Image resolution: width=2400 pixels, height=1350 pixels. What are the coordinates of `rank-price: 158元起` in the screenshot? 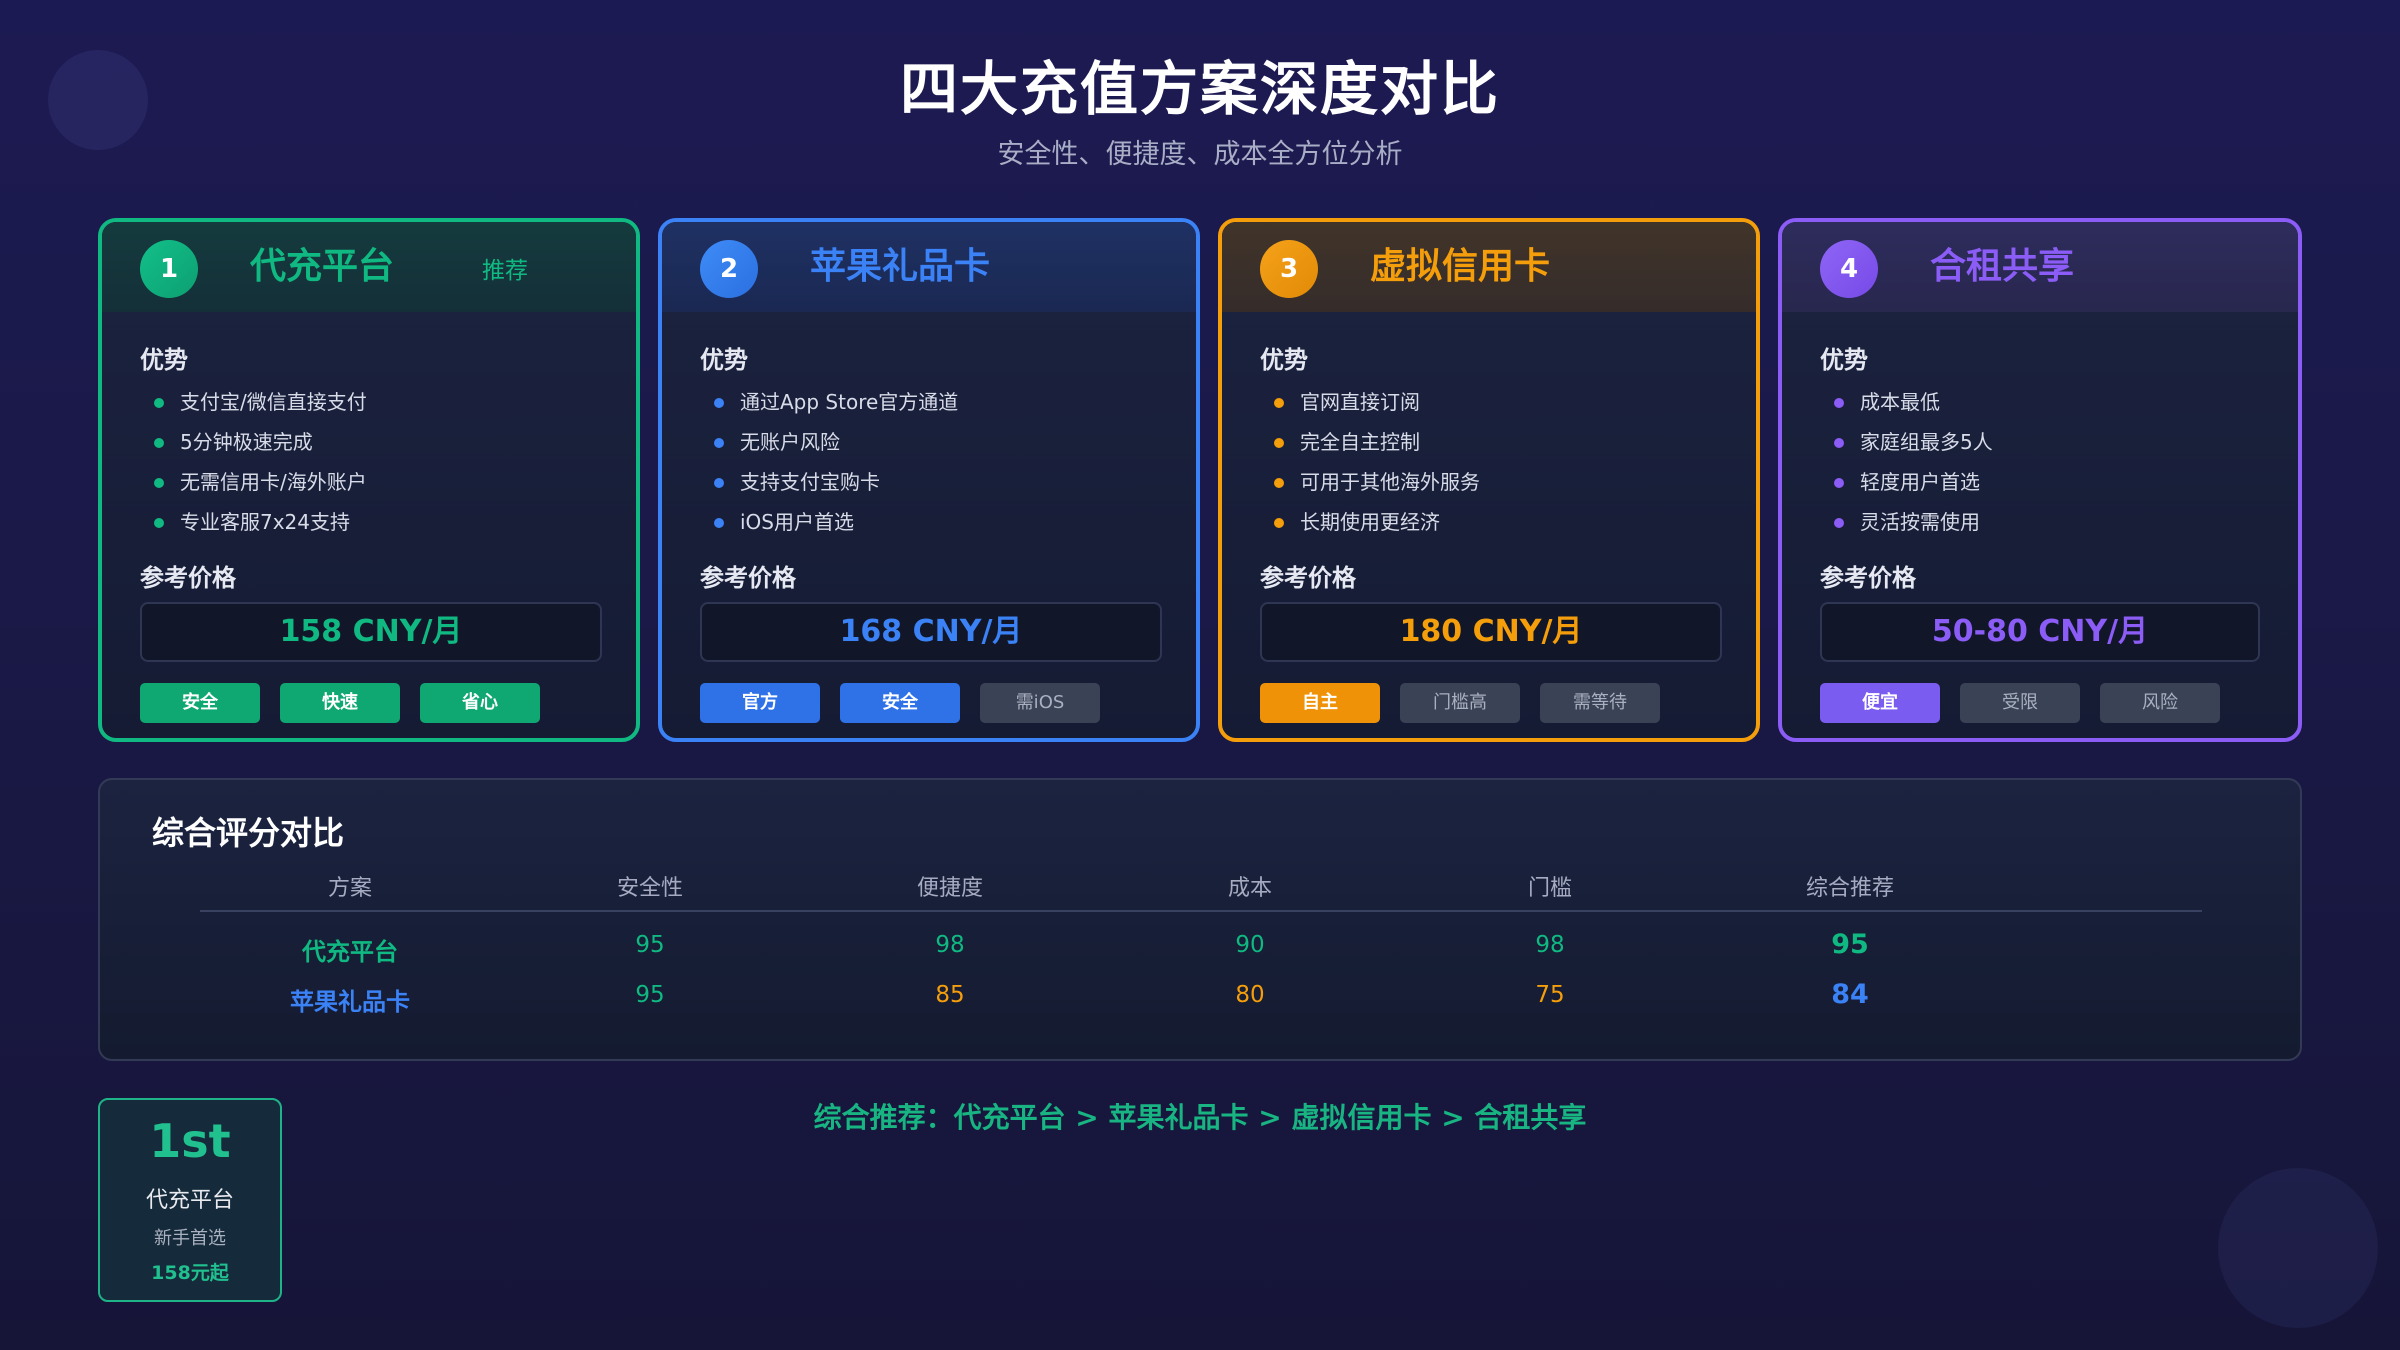 It's located at (190, 1273).